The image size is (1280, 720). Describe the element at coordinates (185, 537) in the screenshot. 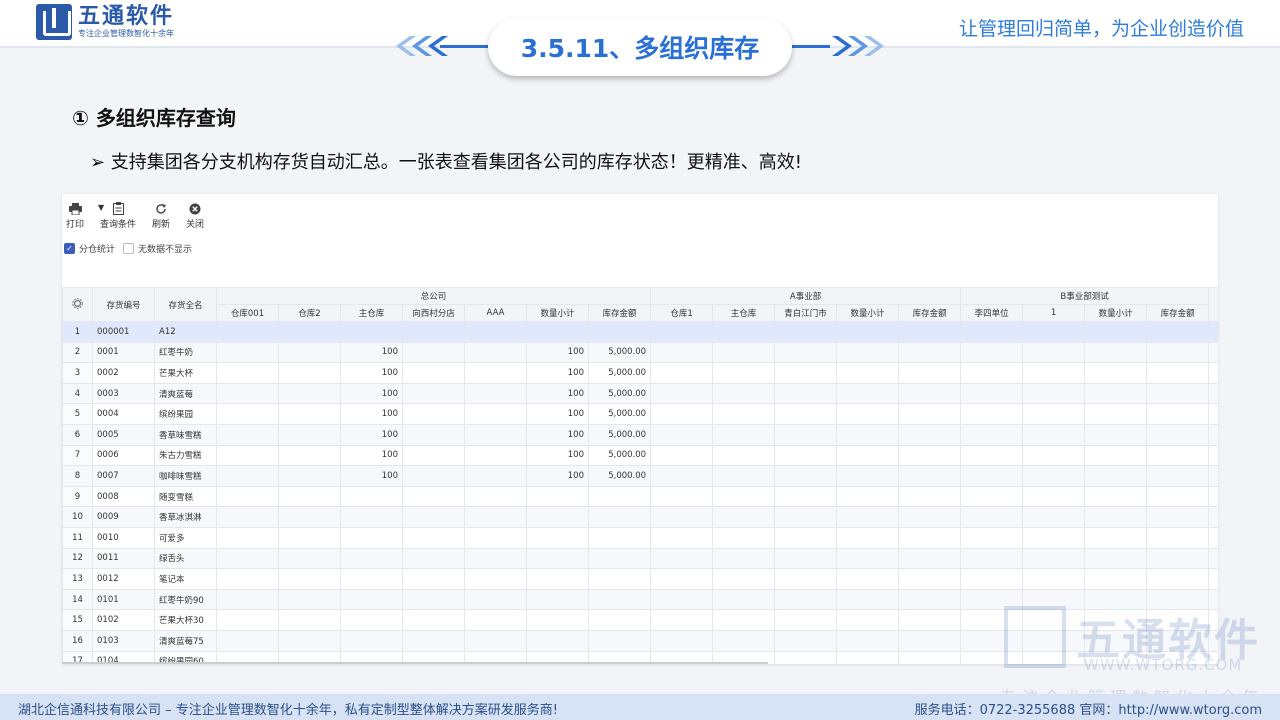

I see `table-cell: 可爱多` at that location.